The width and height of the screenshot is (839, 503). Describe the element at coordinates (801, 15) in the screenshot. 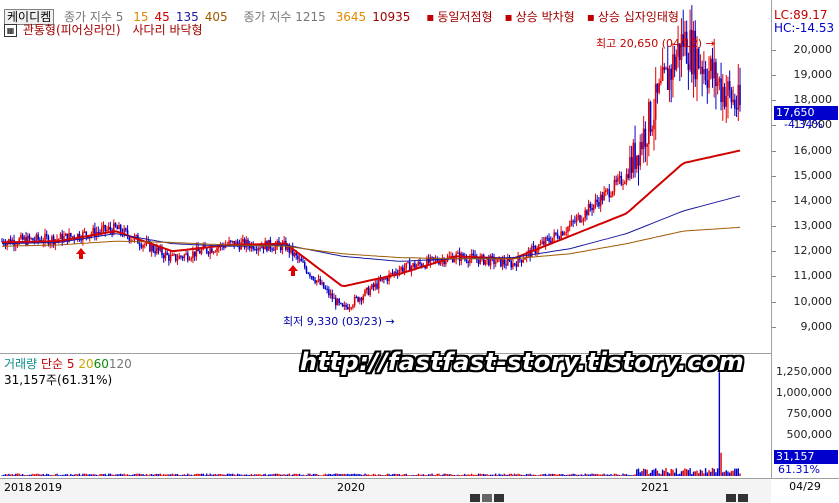

I see `lc-indicator: LC:89.17` at that location.